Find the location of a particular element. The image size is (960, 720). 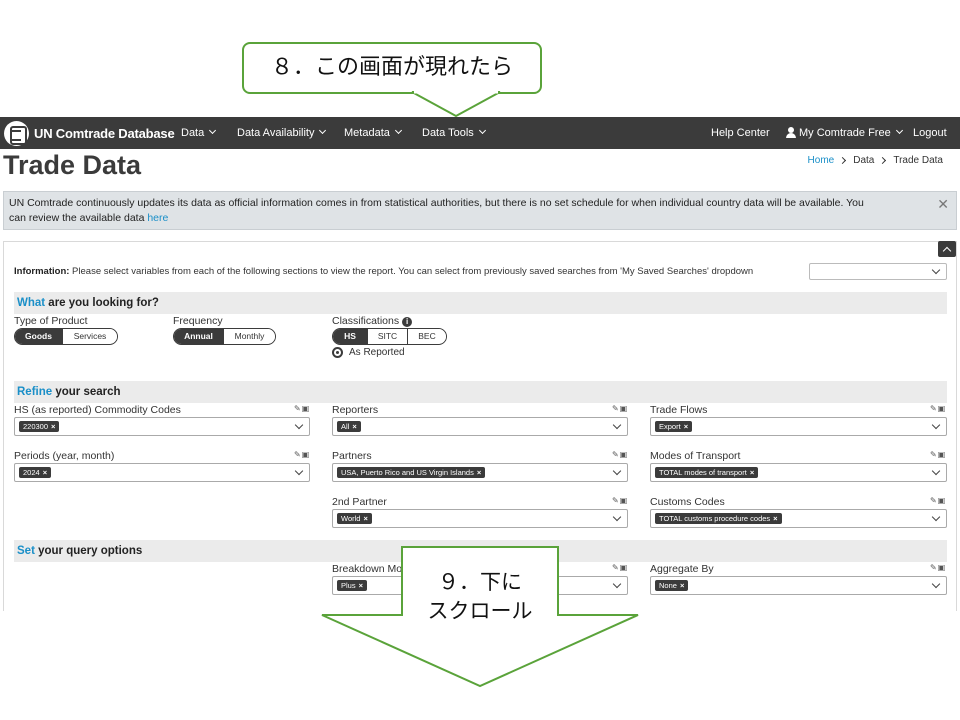

reporters-select: All × is located at coordinates (480, 426).